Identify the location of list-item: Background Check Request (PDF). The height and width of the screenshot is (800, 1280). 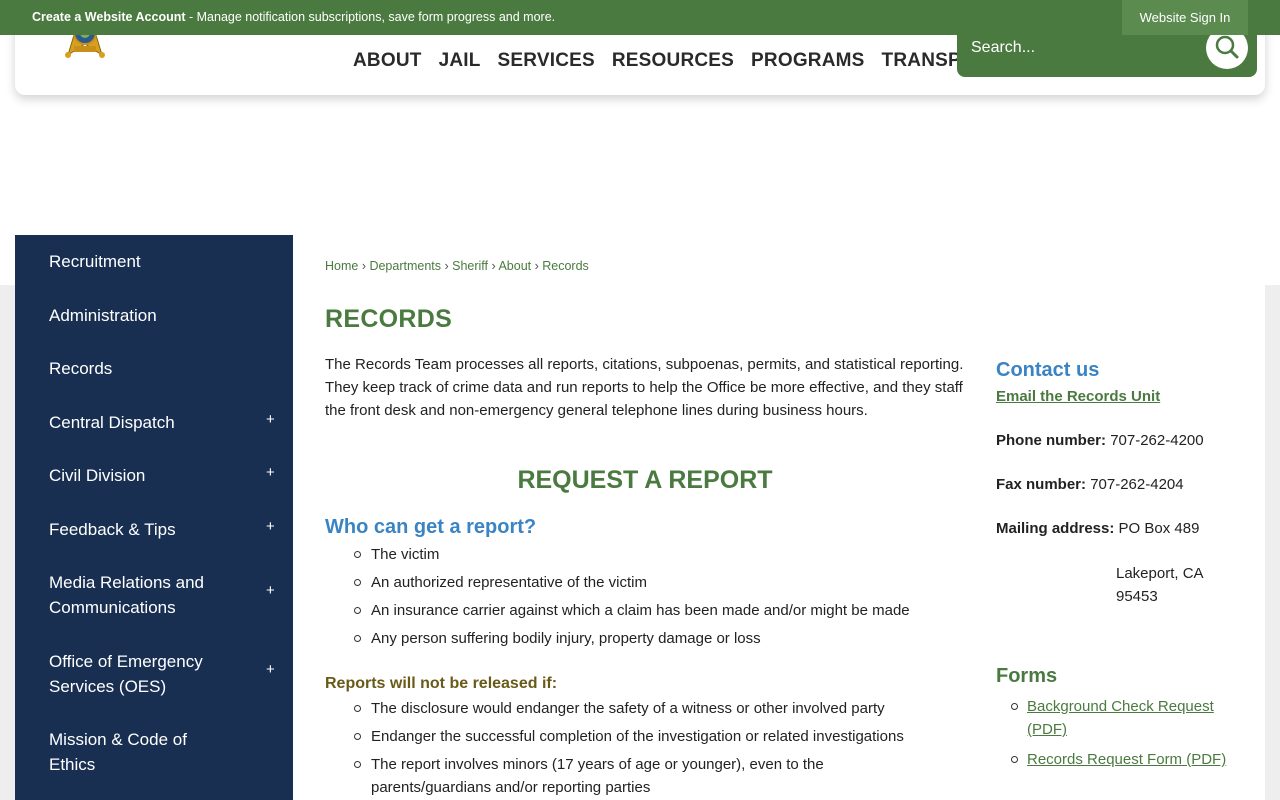
(1121, 718).